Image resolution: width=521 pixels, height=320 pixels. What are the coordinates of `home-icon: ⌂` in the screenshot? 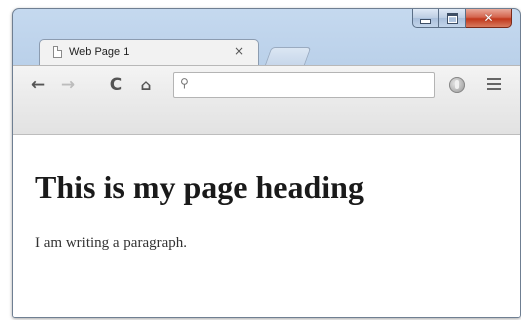 It's located at (146, 85).